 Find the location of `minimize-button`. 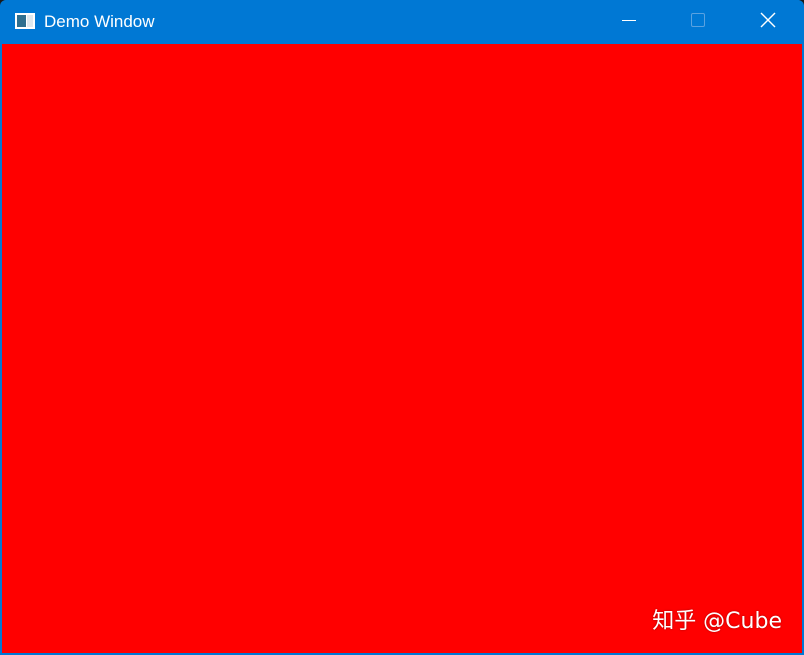

minimize-button is located at coordinates (629, 22).